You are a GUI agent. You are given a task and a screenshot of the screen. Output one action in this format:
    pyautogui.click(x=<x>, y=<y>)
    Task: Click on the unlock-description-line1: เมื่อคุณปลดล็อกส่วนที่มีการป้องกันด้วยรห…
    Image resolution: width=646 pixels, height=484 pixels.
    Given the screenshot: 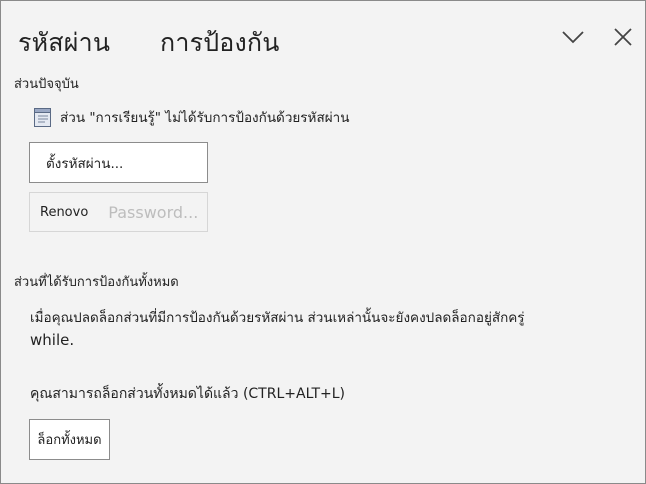 What is the action you would take?
    pyautogui.click(x=277, y=318)
    